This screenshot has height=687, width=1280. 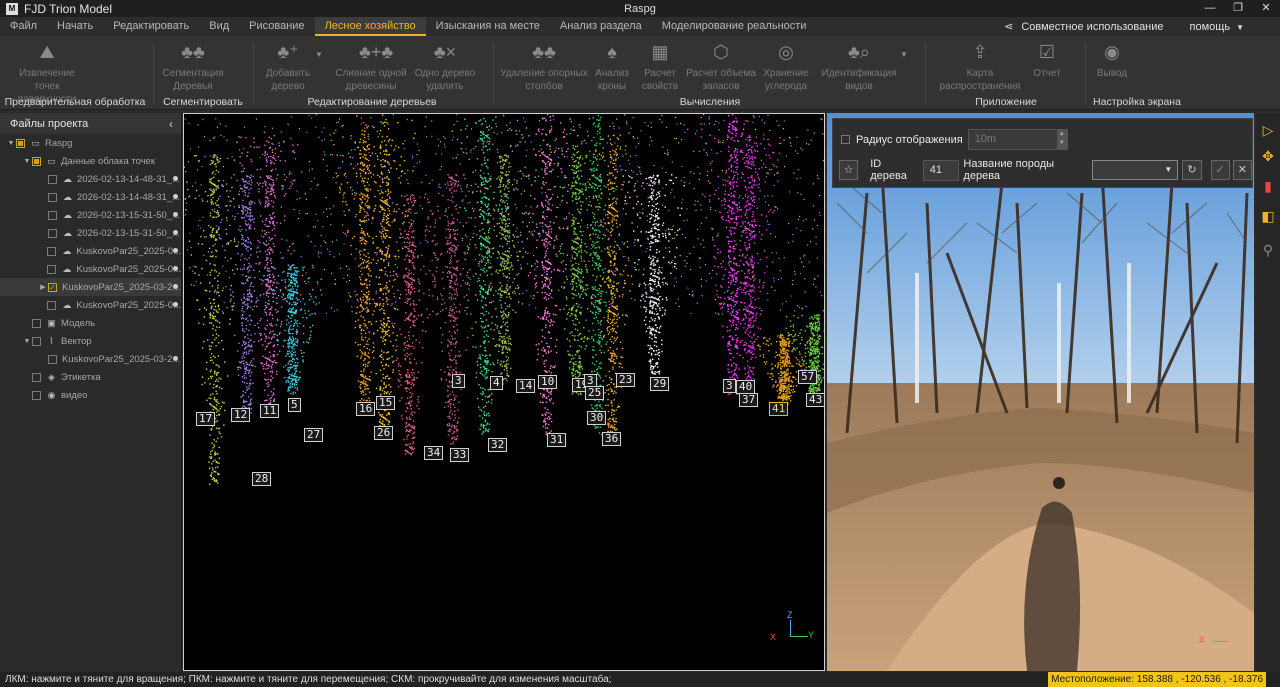 What do you see at coordinates (319, 54) in the screenshot?
I see `add-tree-chevron-down-icon: ▼` at bounding box center [319, 54].